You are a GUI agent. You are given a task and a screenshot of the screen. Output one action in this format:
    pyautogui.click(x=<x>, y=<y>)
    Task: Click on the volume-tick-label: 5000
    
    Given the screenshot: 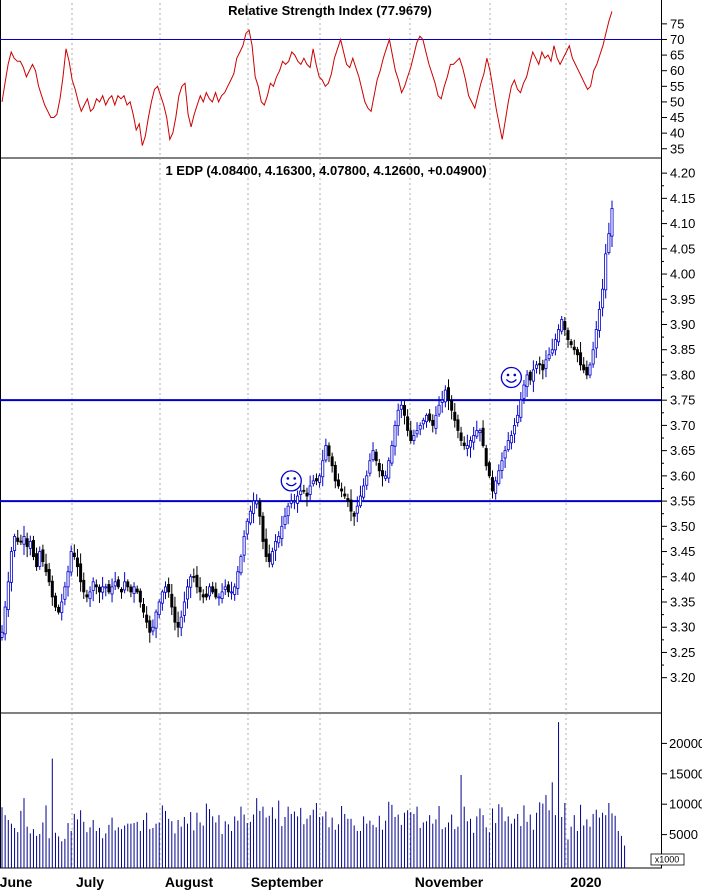 What is the action you would take?
    pyautogui.click(x=683, y=834)
    